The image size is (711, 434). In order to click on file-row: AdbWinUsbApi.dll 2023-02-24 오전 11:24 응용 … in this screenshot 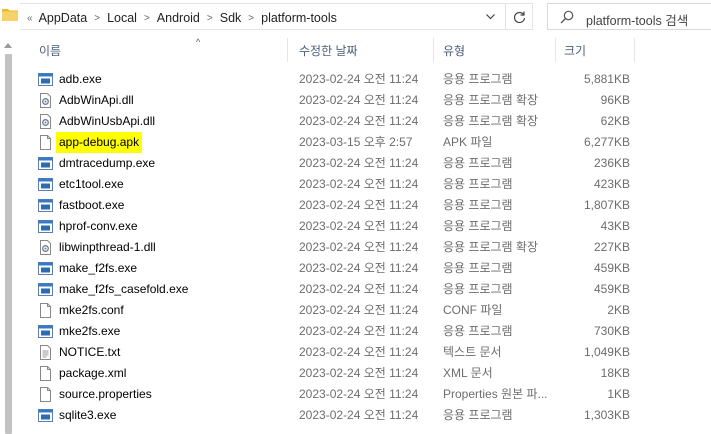, I will do `click(365, 121)`.